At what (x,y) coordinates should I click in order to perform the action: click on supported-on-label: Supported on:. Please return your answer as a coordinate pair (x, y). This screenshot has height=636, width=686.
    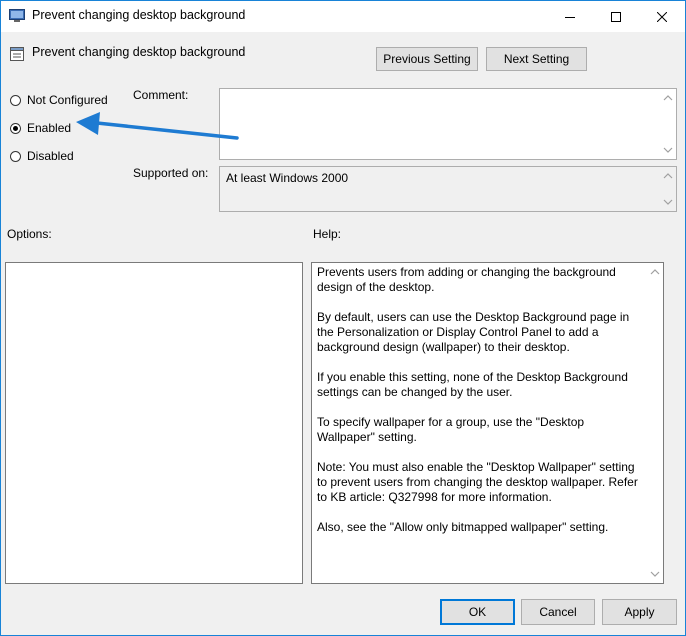
    Looking at the image, I should click on (171, 173).